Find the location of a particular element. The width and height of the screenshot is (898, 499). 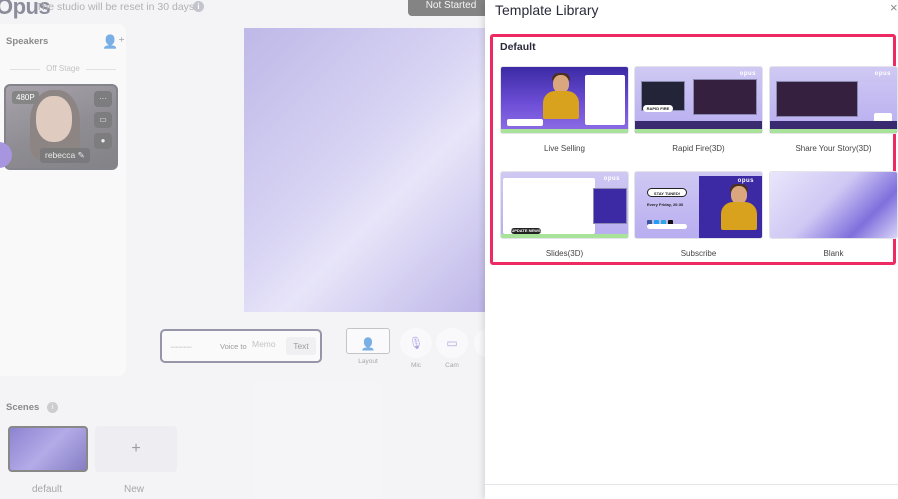

template-label: Rapid Fire(3D) is located at coordinates (698, 148).